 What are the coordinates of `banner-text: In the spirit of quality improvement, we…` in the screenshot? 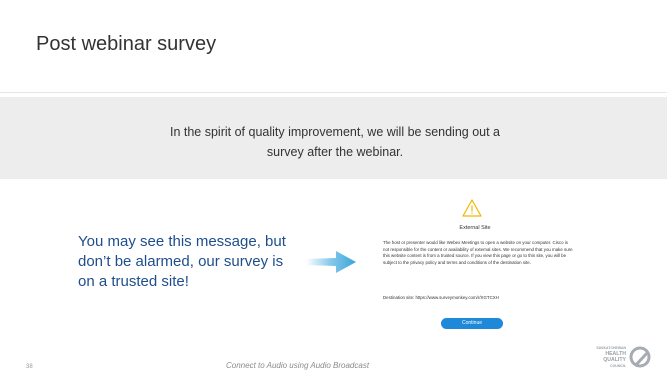 It's located at (335, 142).